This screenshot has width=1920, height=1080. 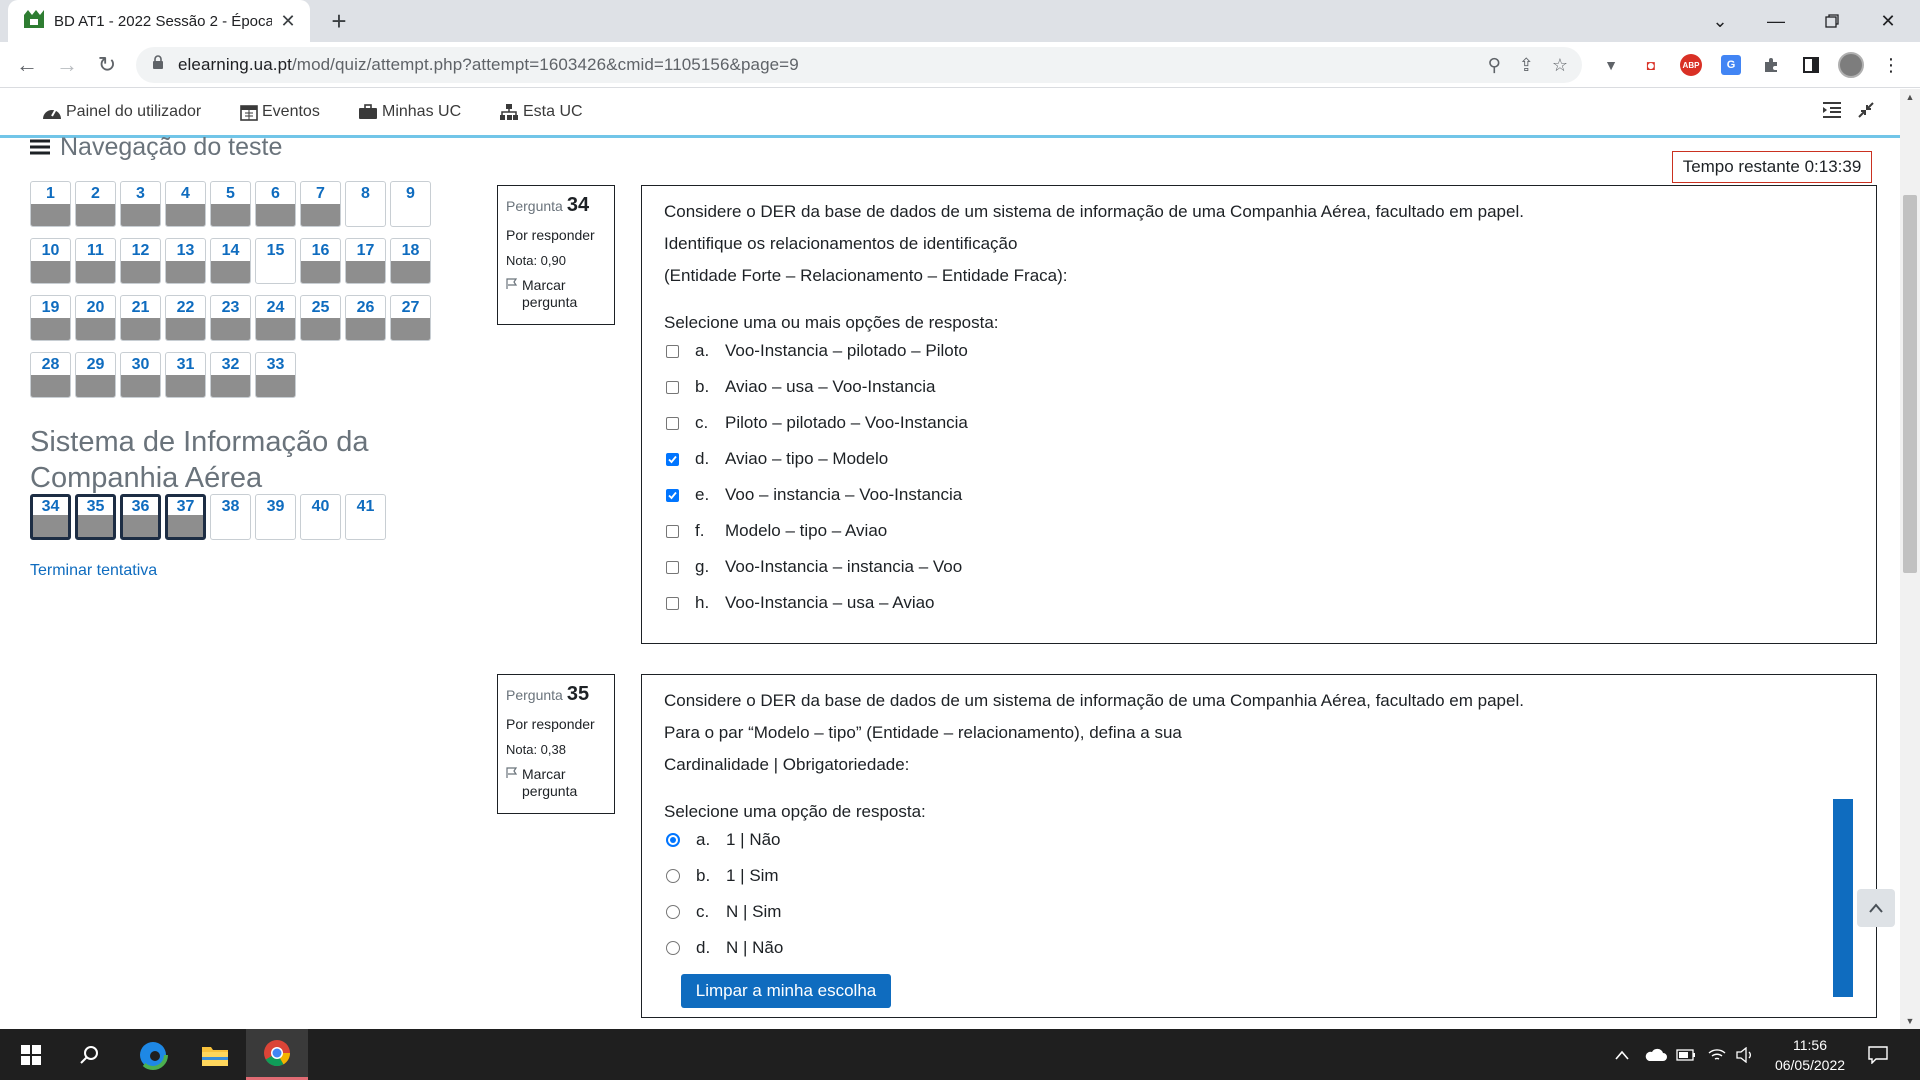 I want to click on quiz-nav-button: 14, so click(x=230, y=261).